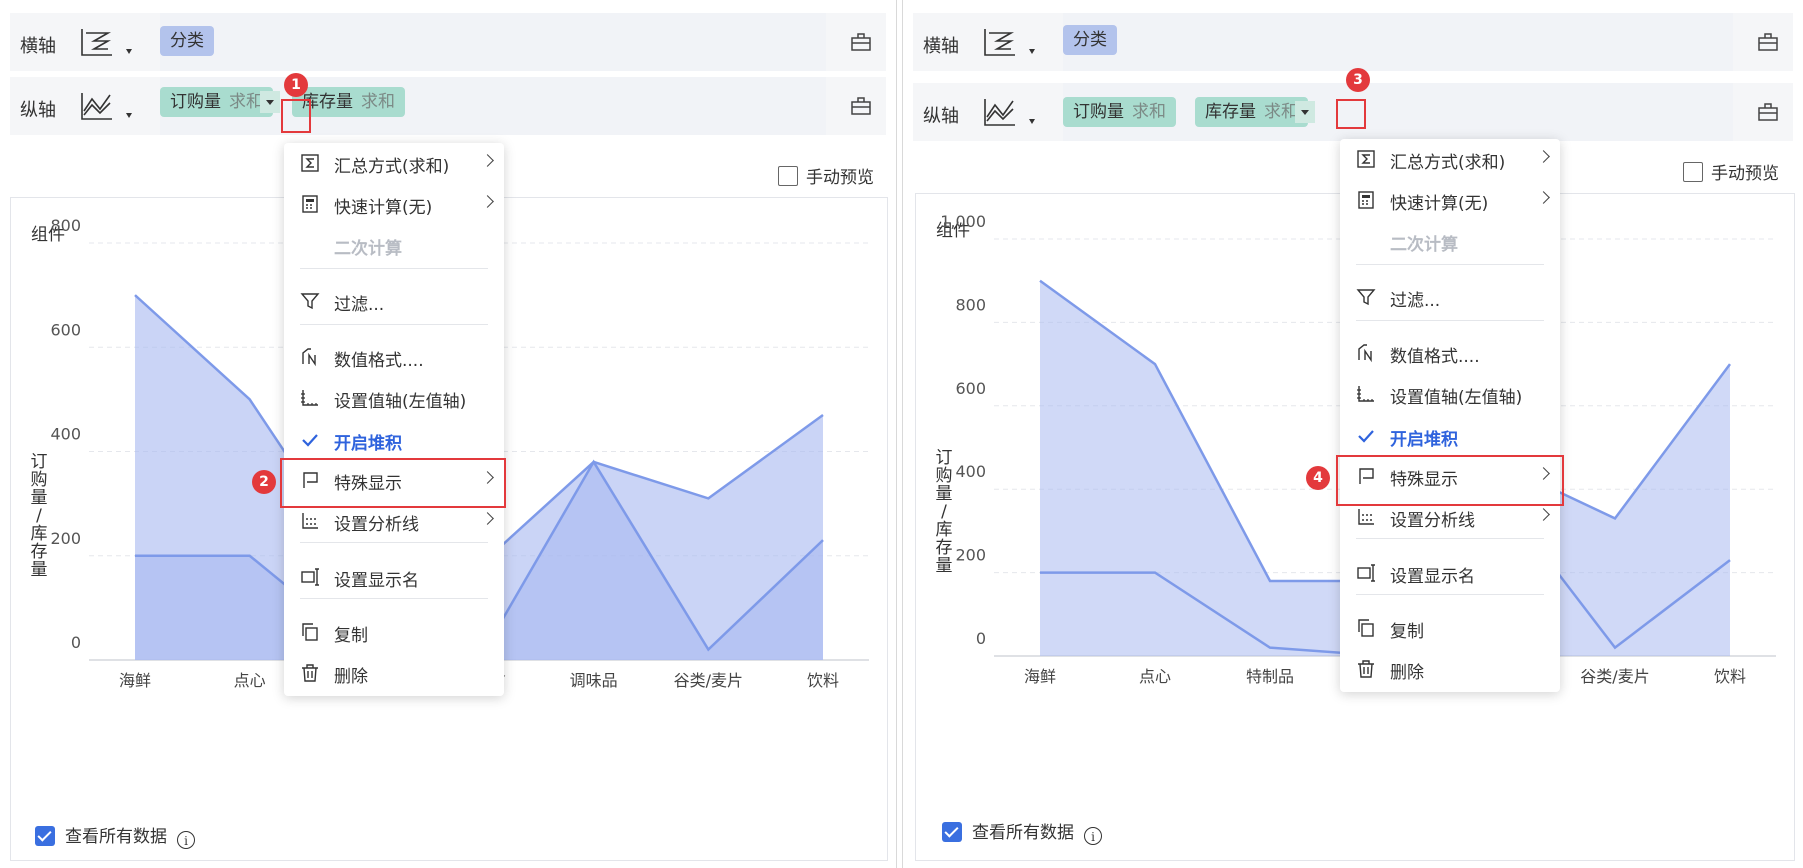 The width and height of the screenshot is (1803, 868). I want to click on menu-item-label: 复制, so click(1407, 632).